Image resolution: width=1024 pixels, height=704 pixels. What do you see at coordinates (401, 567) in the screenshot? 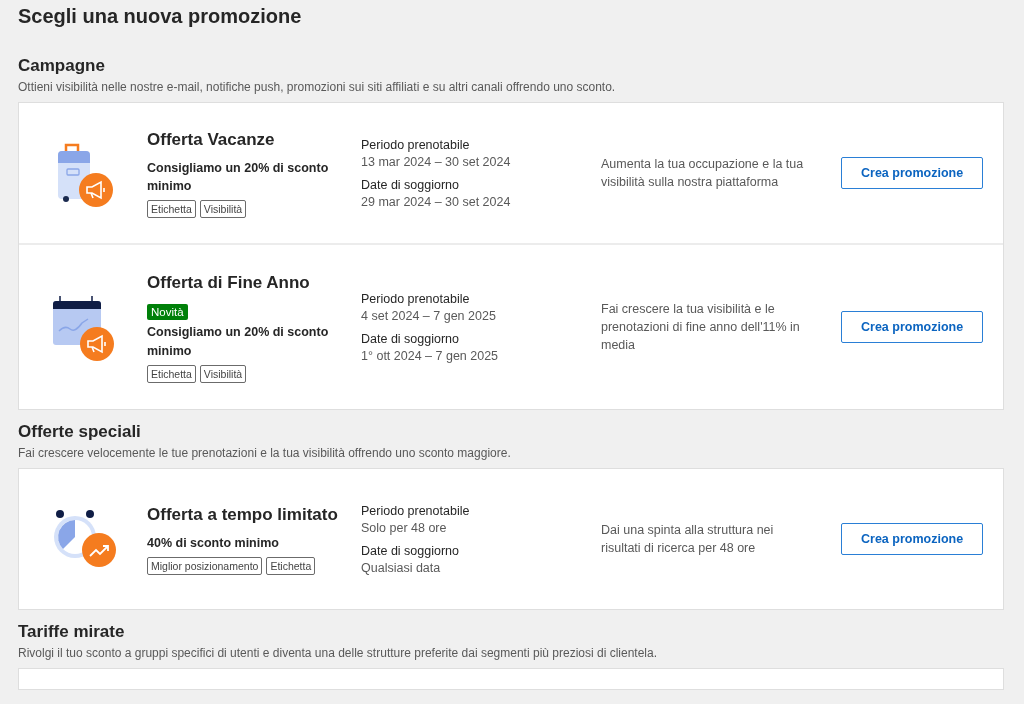
I see `date-value: Qualsiasi data` at bounding box center [401, 567].